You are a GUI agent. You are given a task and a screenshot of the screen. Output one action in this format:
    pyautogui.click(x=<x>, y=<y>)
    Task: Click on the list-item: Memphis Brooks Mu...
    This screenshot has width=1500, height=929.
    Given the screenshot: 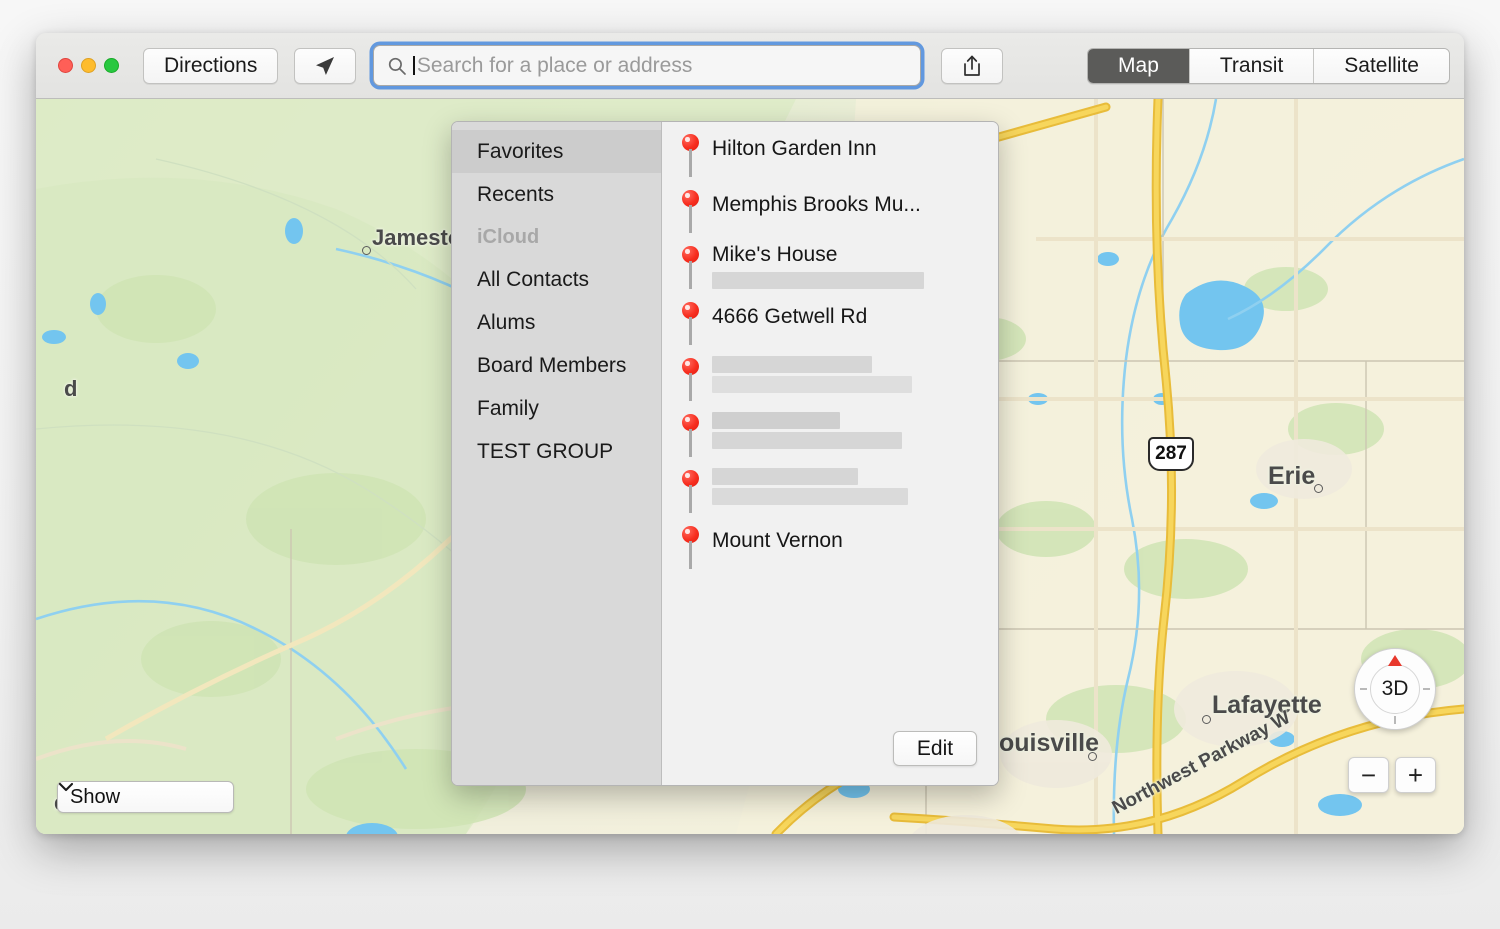 What is the action you would take?
    pyautogui.click(x=830, y=212)
    